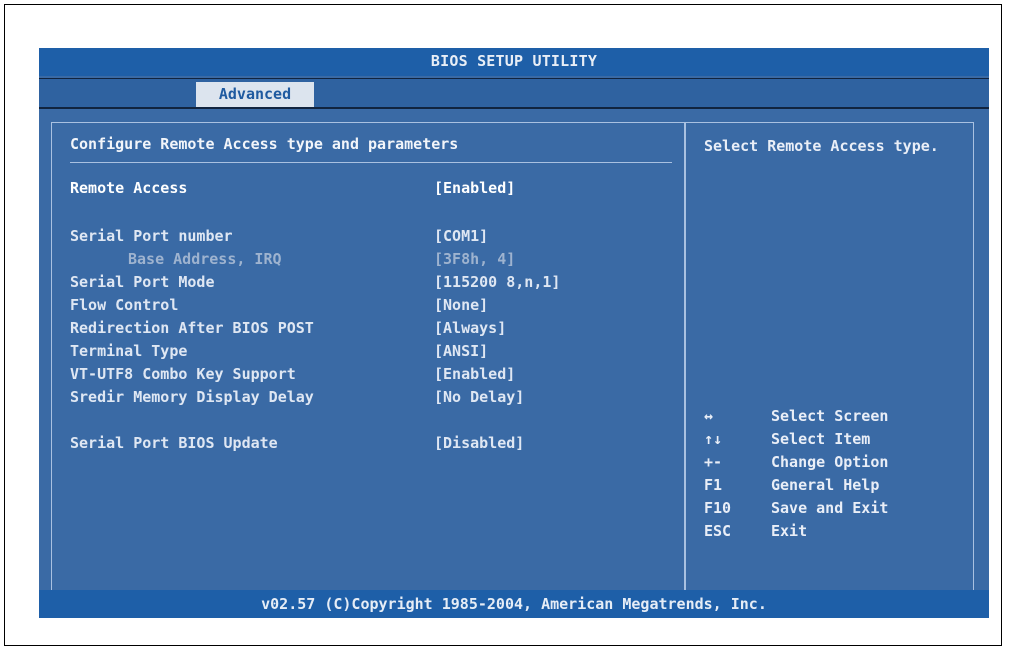 The width and height of the screenshot is (1009, 650). I want to click on key-description: General Help, so click(825, 485).